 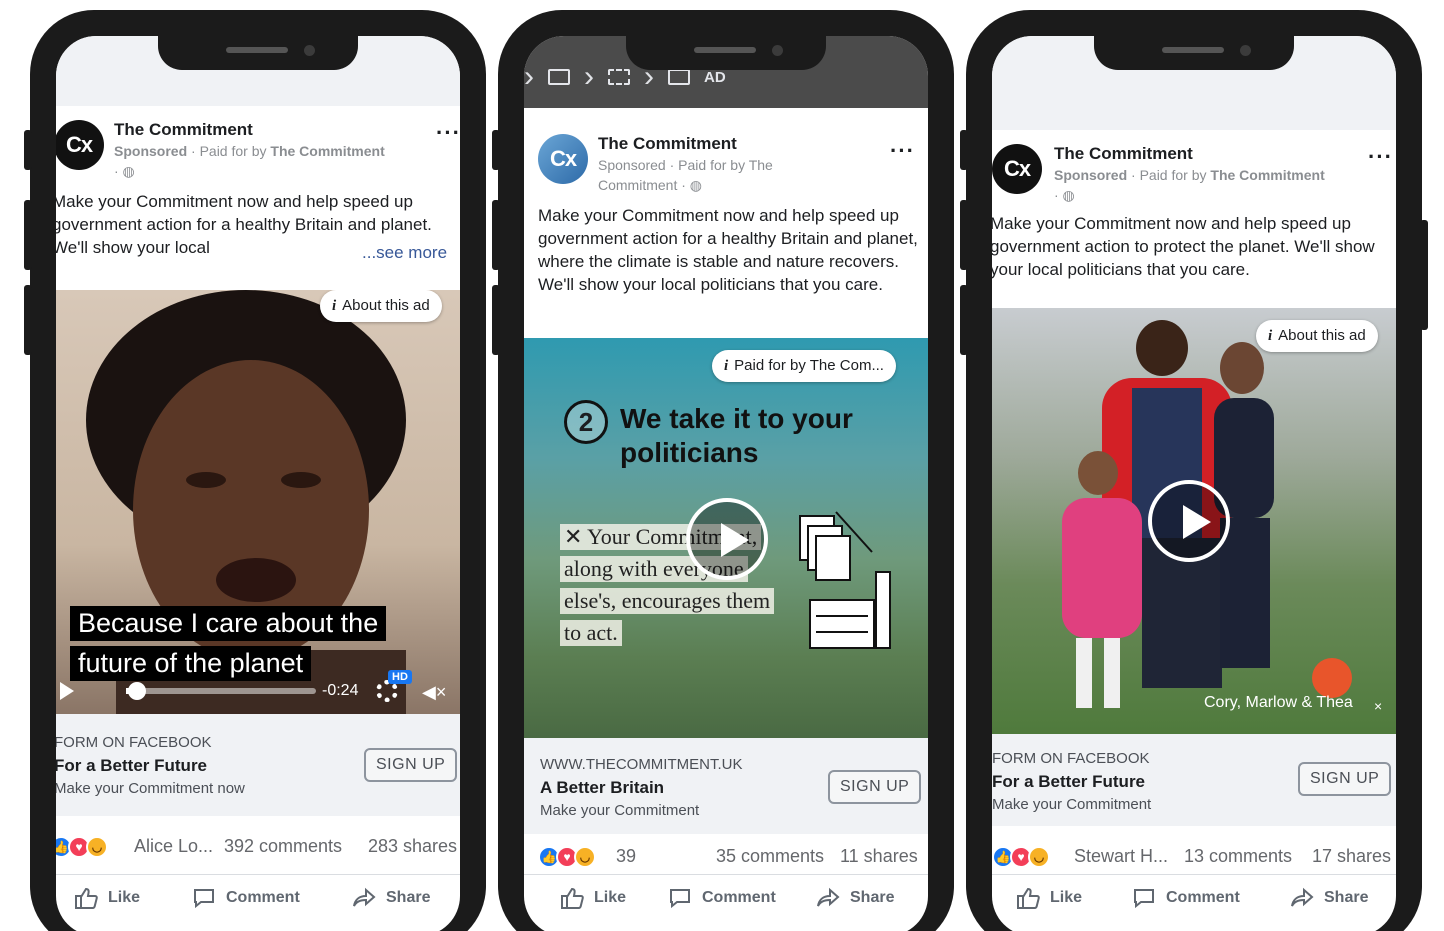 What do you see at coordinates (1169, 175) in the screenshot?
I see `paid-for-prefix: · Paid for by` at bounding box center [1169, 175].